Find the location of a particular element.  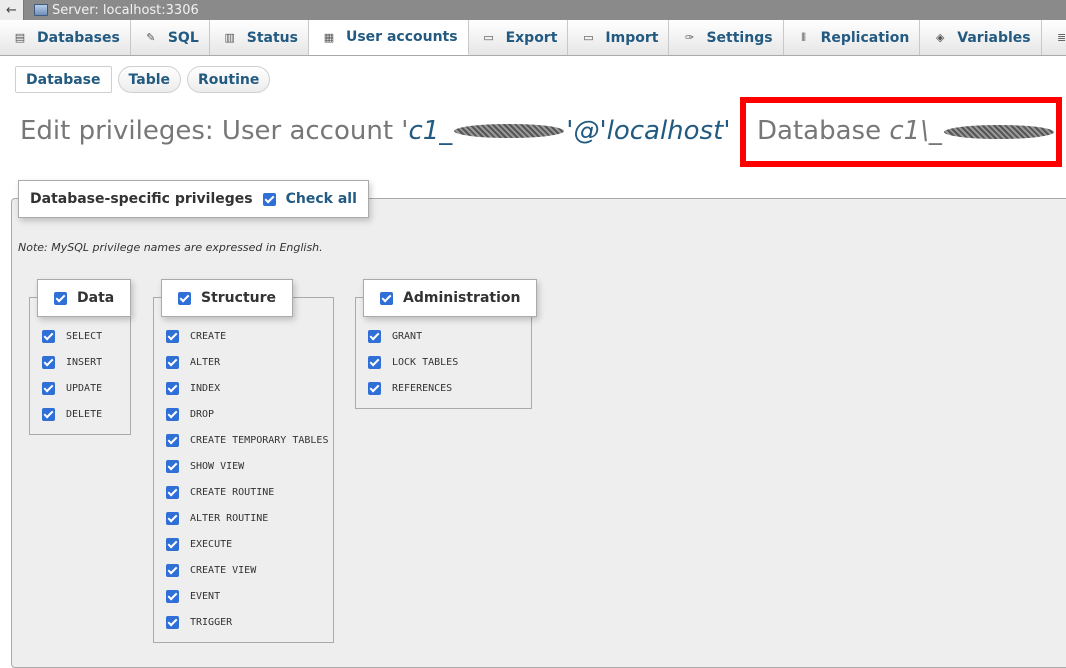

status-icon: ▥ is located at coordinates (229, 37).